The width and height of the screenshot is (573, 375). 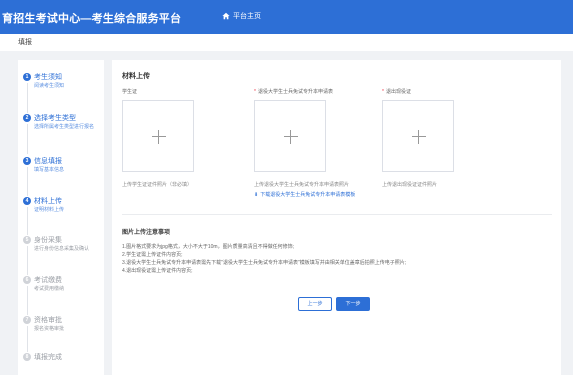 What do you see at coordinates (396, 92) in the screenshot?
I see `upload-label: * 退出现役证` at bounding box center [396, 92].